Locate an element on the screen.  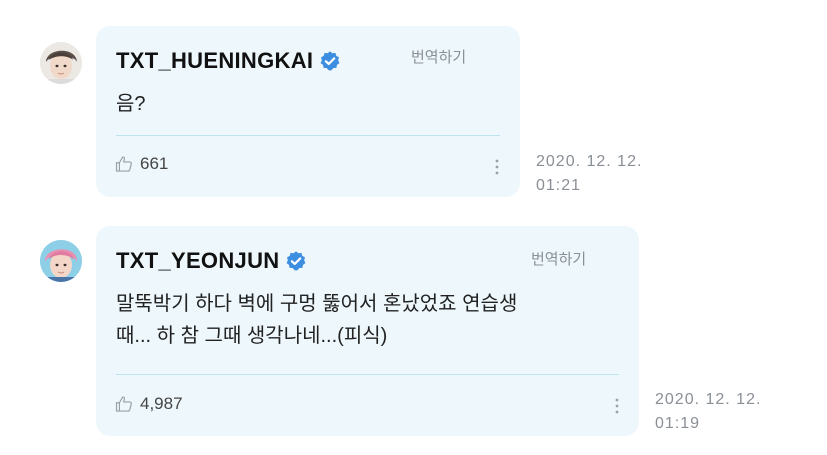
author-row: TXT_YEONJUN is located at coordinates (211, 261).